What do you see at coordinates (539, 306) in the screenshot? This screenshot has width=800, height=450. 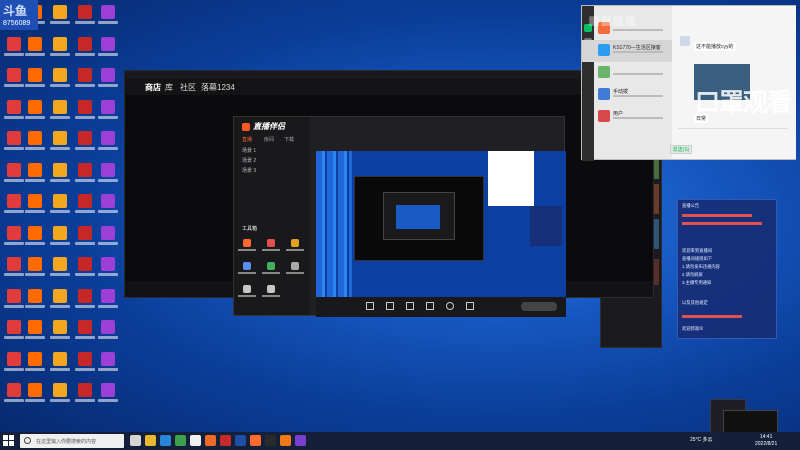 I see `start-live-button` at bounding box center [539, 306].